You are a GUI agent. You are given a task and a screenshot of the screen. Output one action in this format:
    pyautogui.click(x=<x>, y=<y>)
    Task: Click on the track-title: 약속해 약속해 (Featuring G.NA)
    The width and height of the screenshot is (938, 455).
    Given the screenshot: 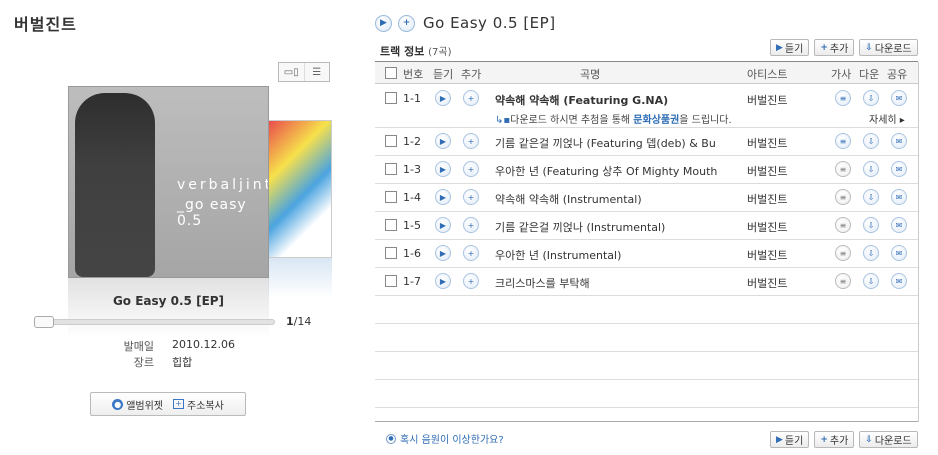 What is the action you would take?
    pyautogui.click(x=615, y=100)
    